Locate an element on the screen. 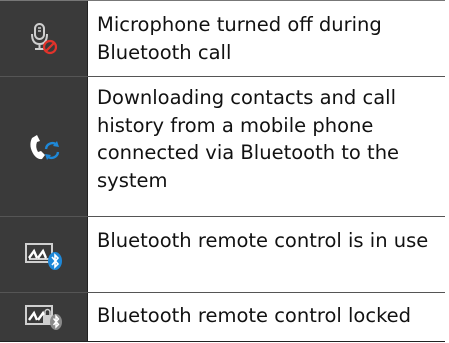 The image size is (449, 343). row-description: Bluetooth remote control locked is located at coordinates (266, 317).